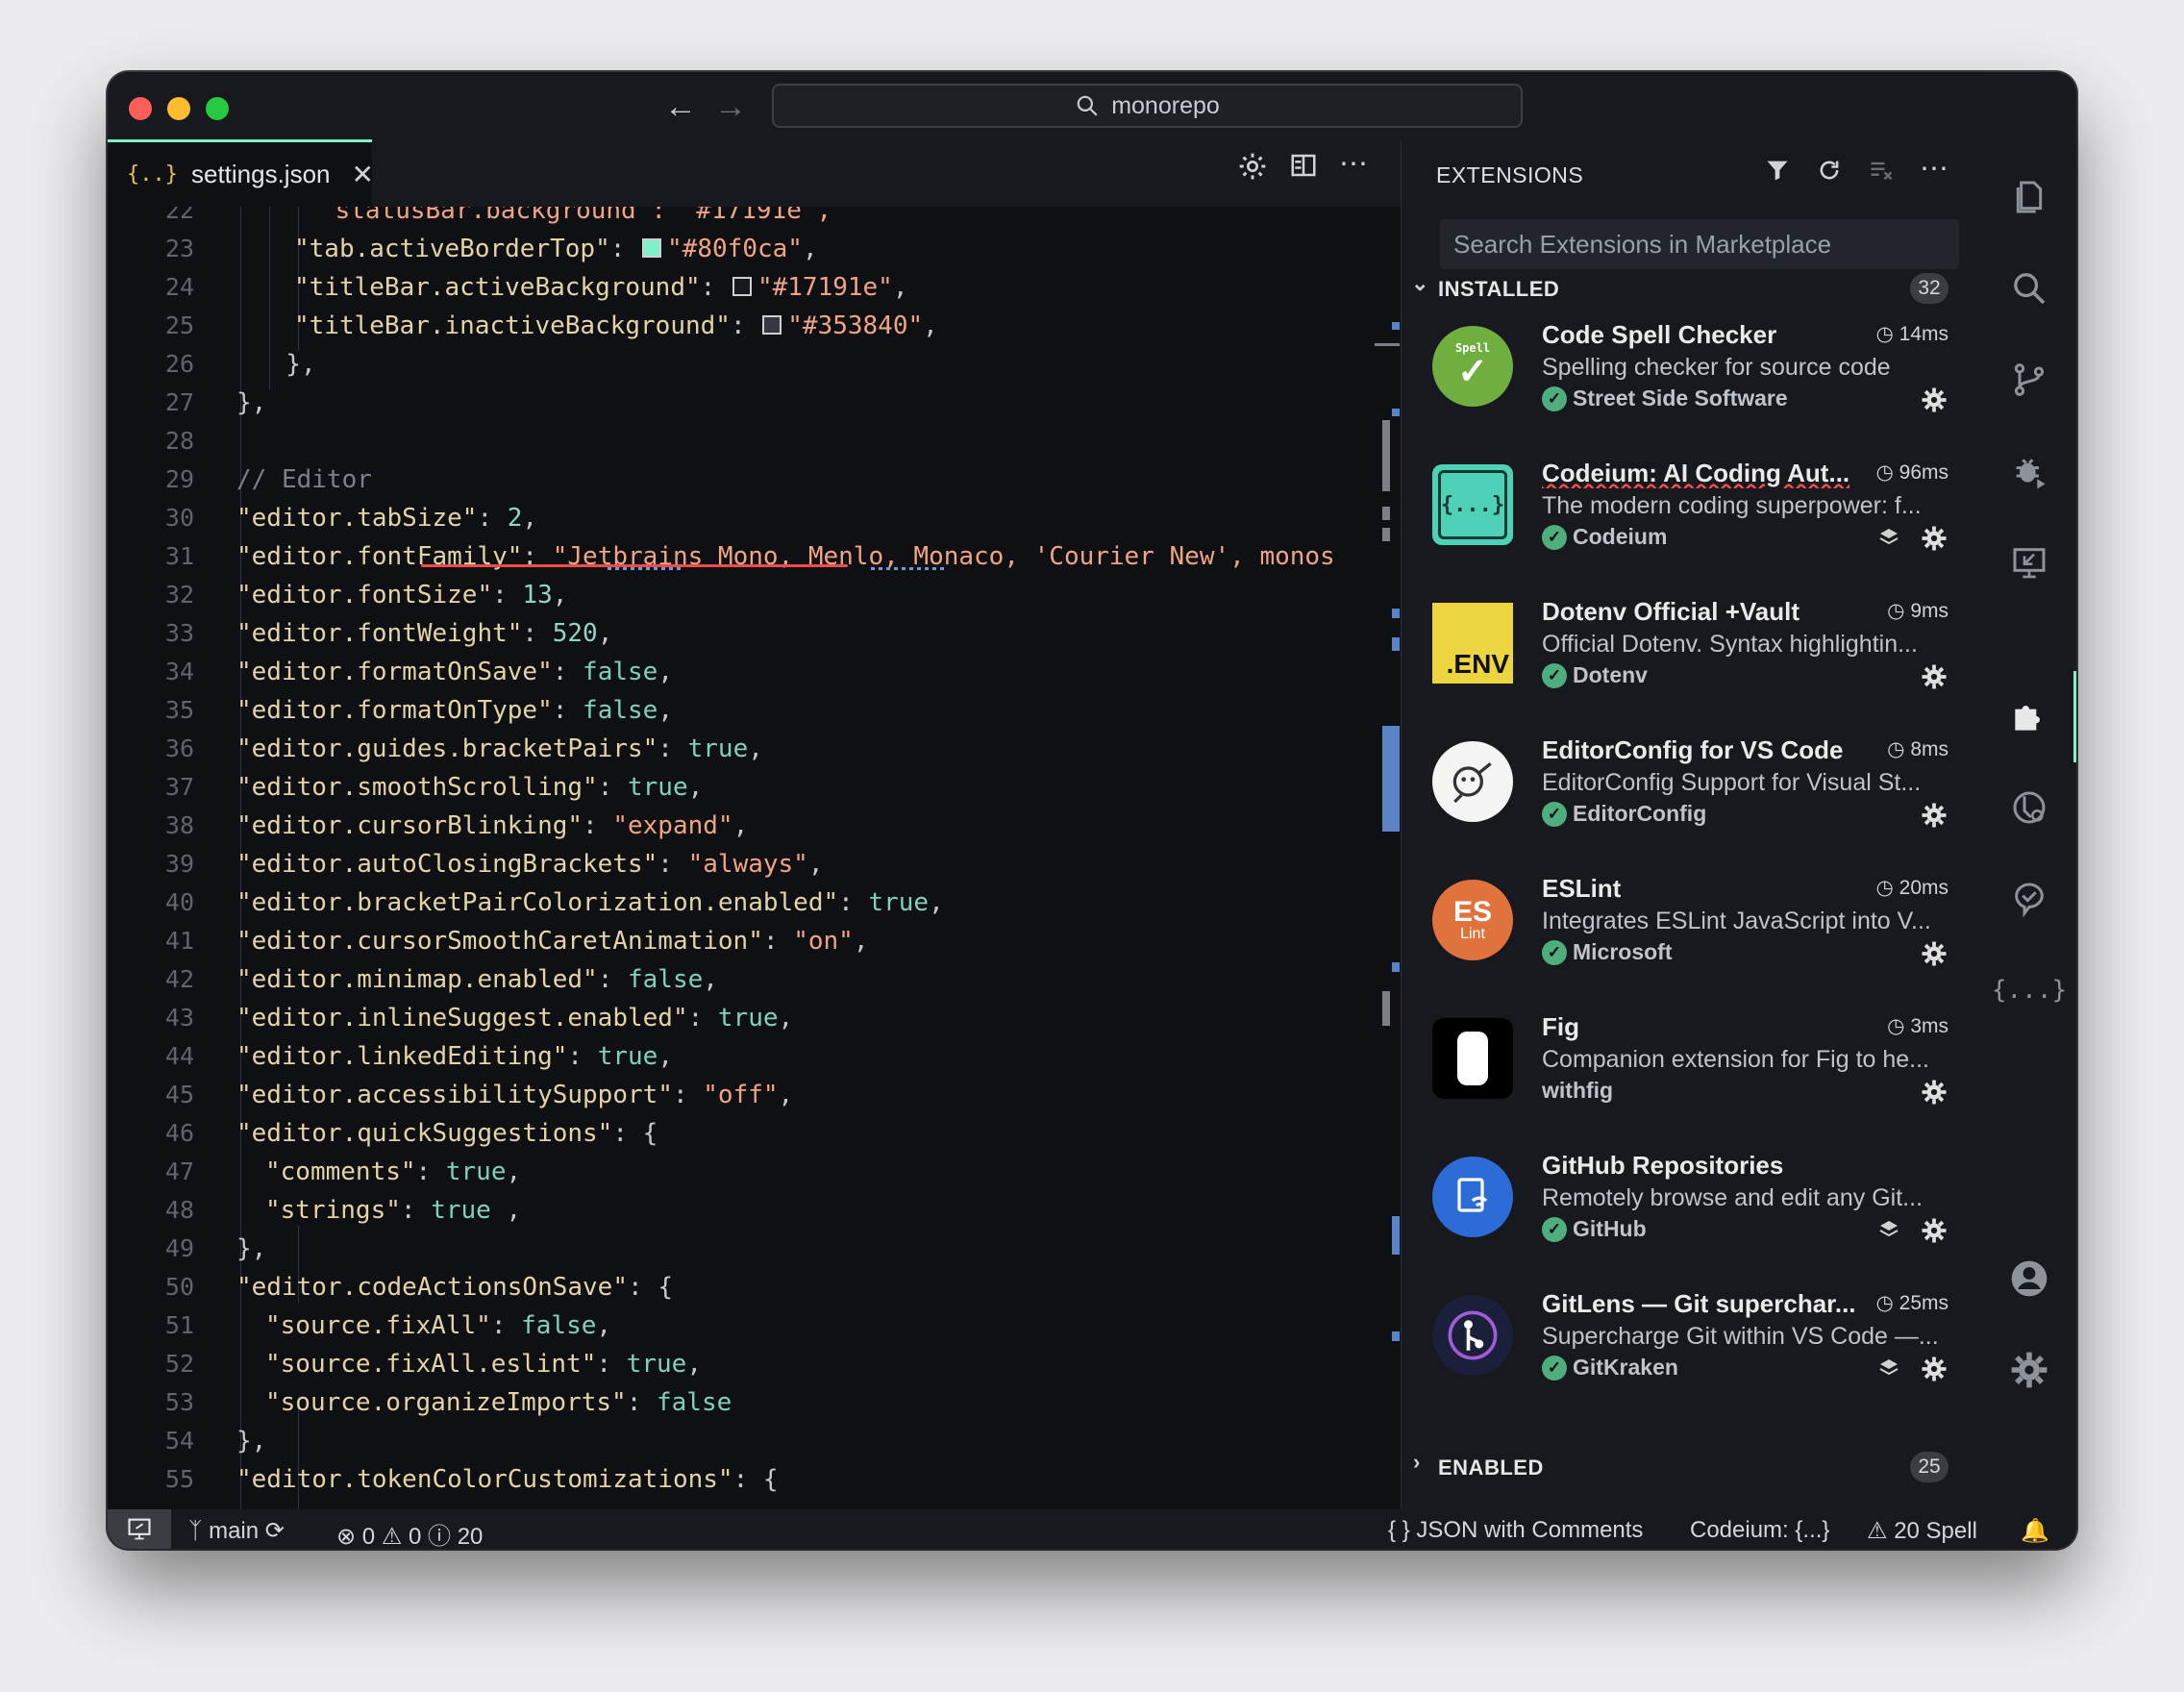 The image size is (2184, 1692). Describe the element at coordinates (1608, 952) in the screenshot. I see `extension-publisher: ✓ Microsoft` at that location.